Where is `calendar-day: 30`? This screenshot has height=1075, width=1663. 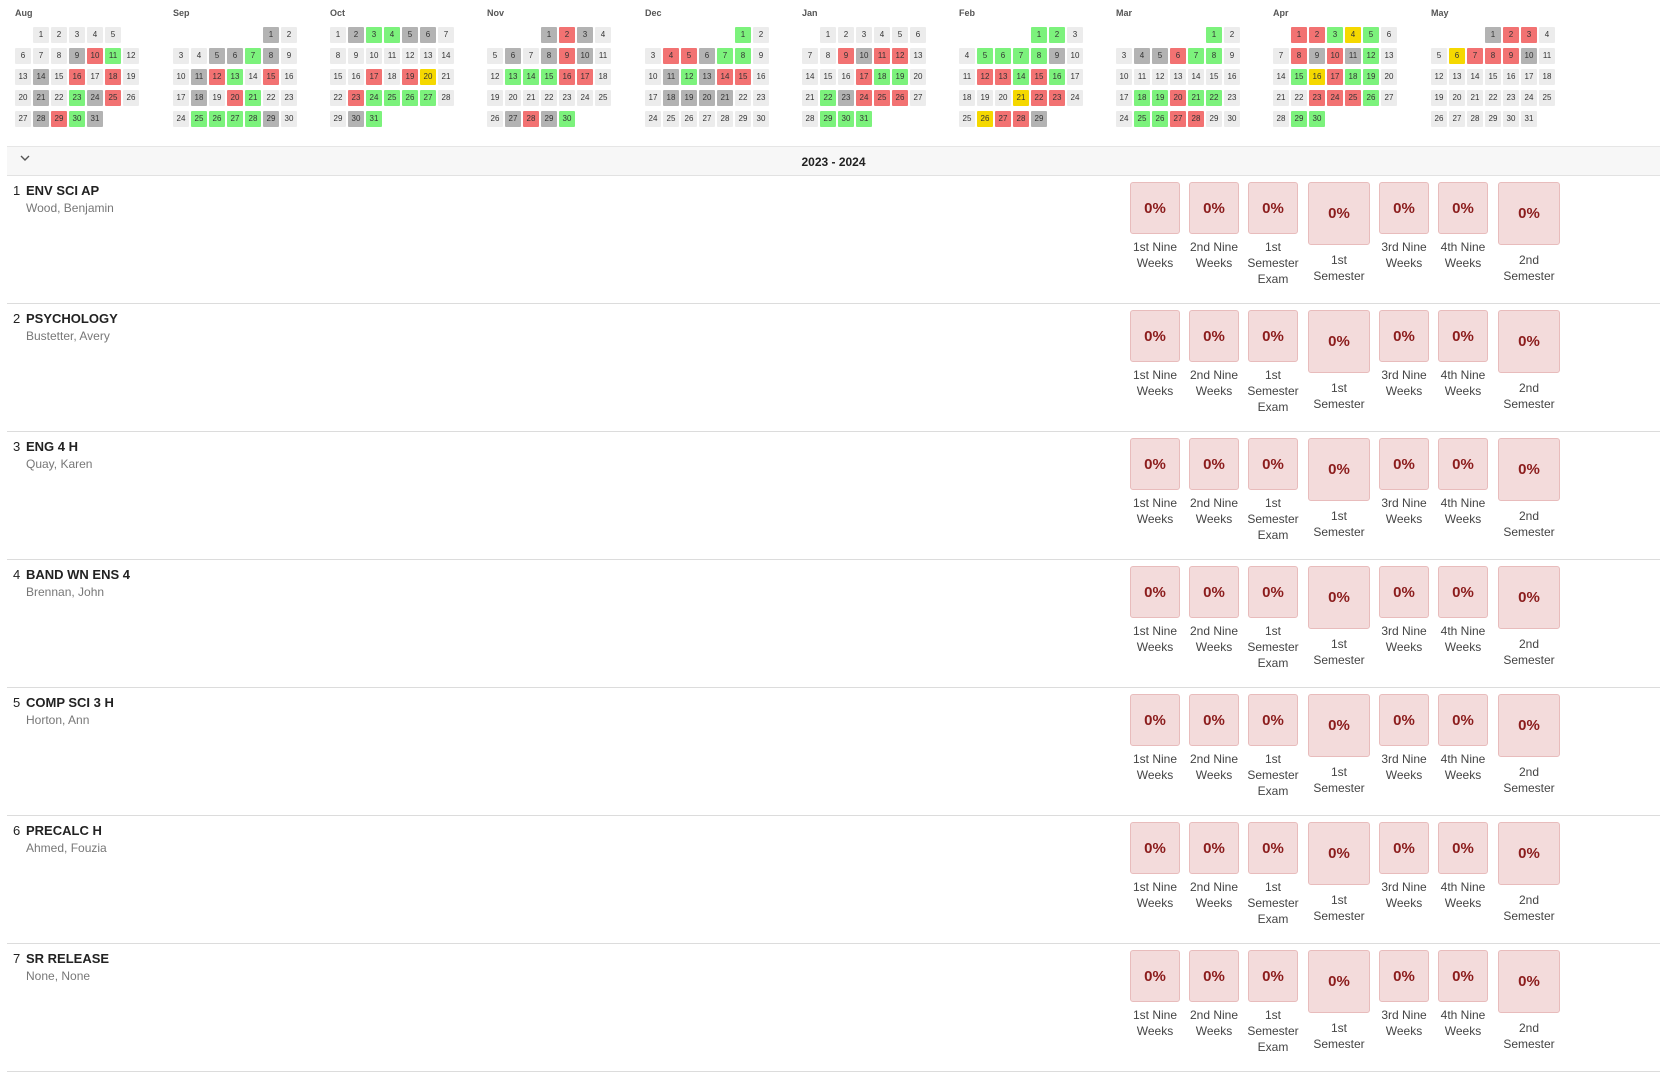
calendar-day: 30 is located at coordinates (356, 119).